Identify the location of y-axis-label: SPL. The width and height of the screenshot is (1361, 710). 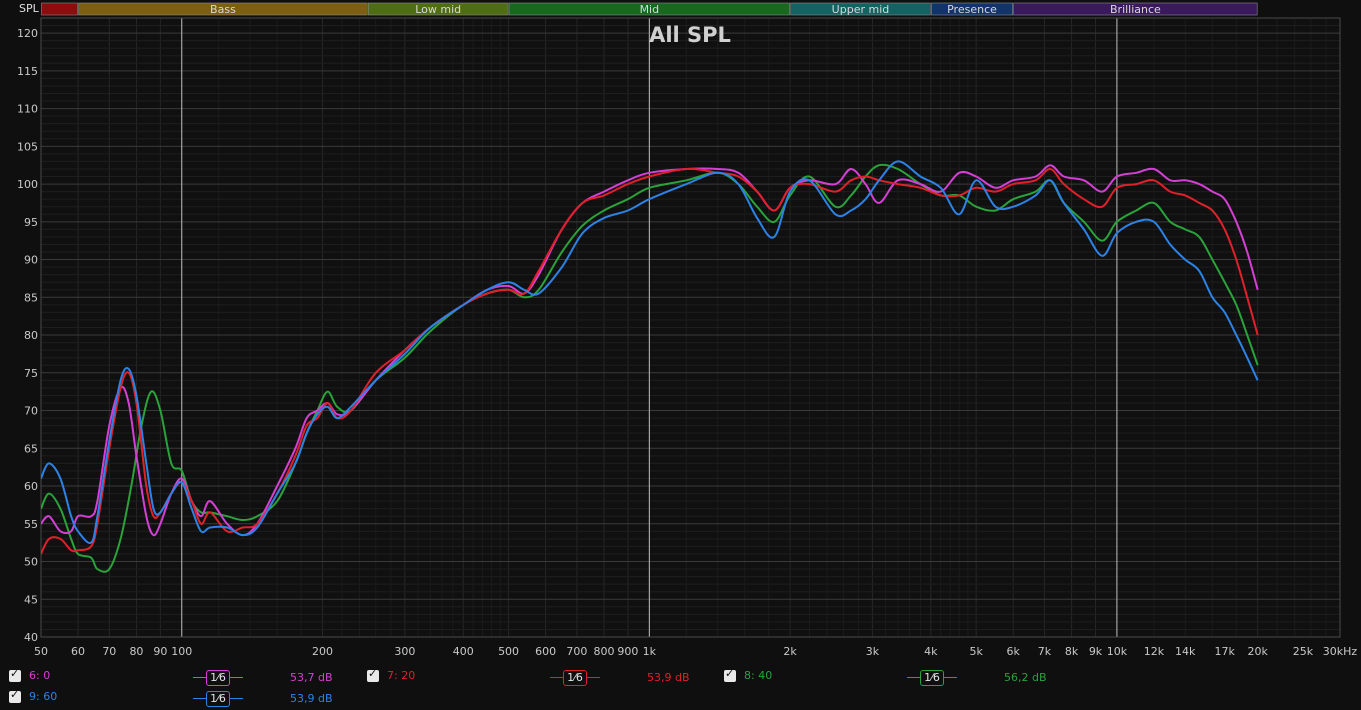
(29, 8).